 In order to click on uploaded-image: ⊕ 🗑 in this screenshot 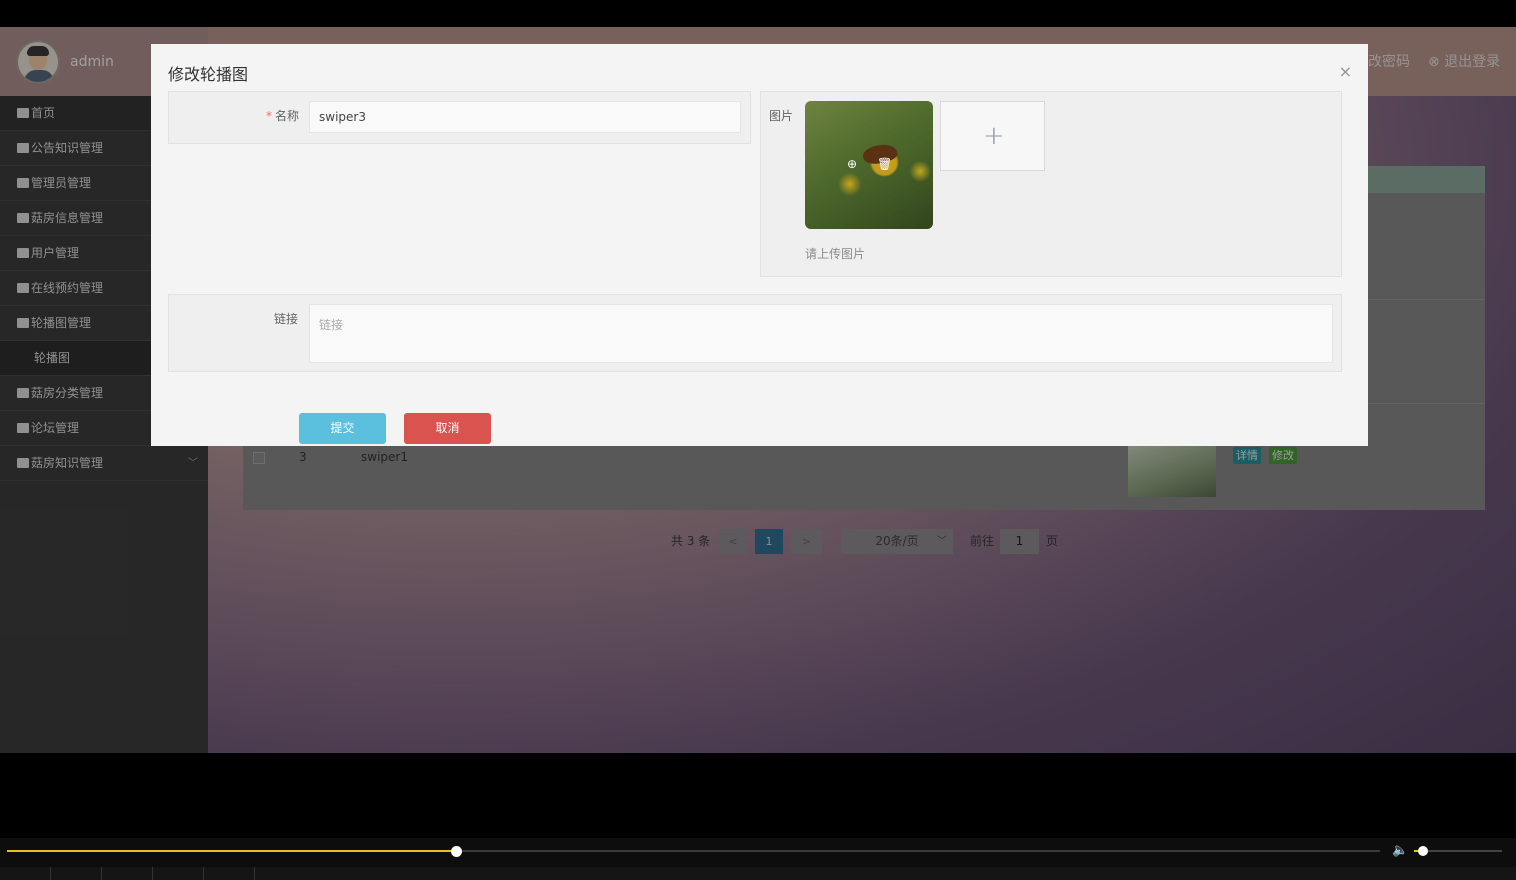, I will do `click(869, 165)`.